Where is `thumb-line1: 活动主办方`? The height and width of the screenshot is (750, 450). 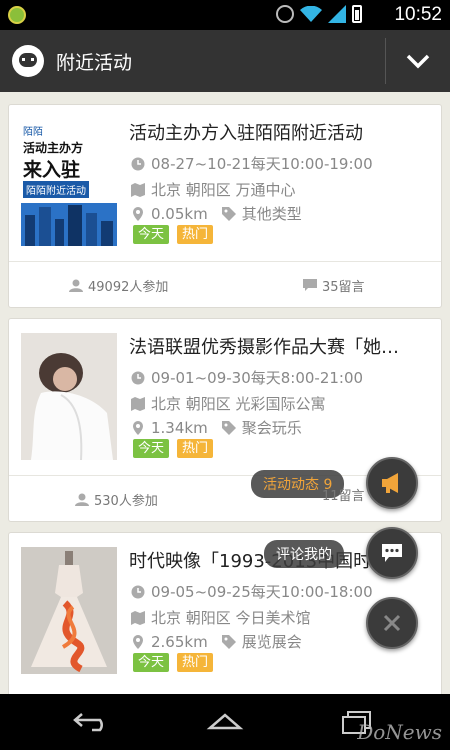
thumb-line1: 活动主办方 is located at coordinates (53, 148).